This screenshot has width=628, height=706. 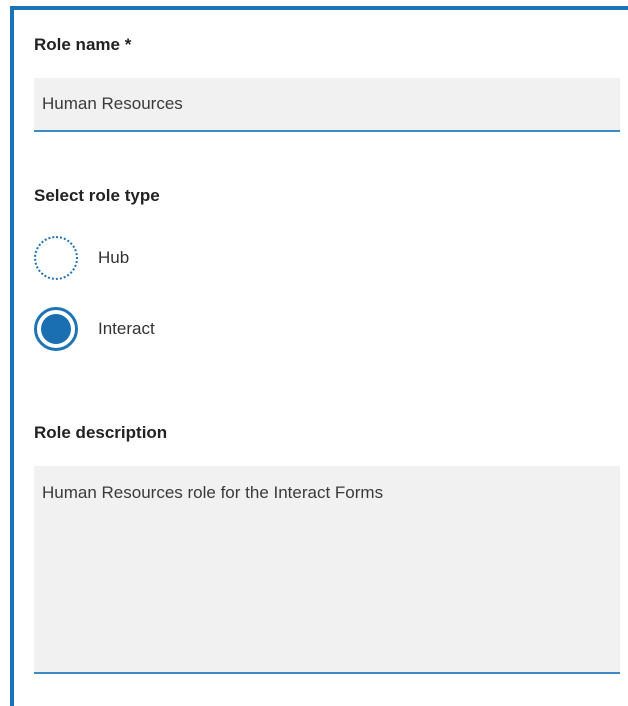 I want to click on radio-unchecked-icon, so click(x=56, y=258).